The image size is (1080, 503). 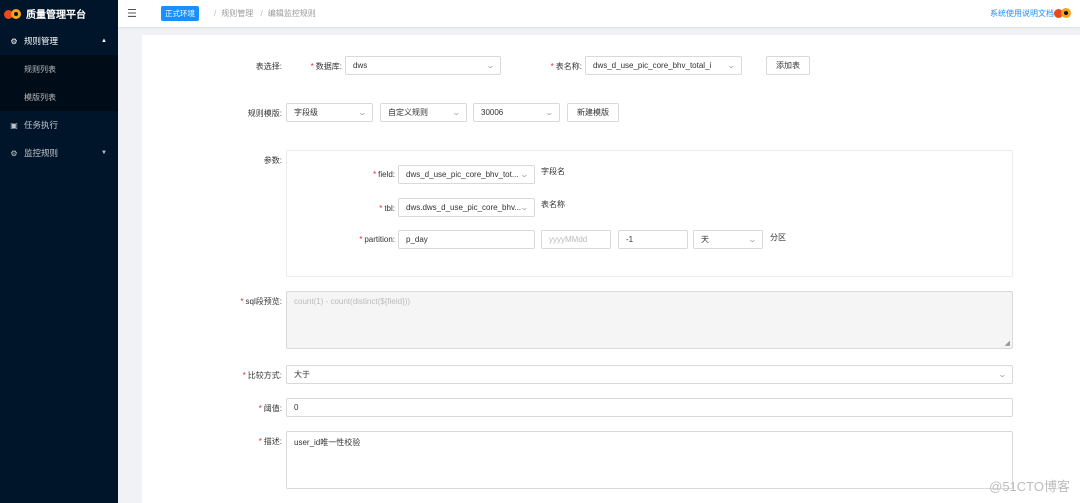 What do you see at coordinates (104, 153) in the screenshot?
I see `chevron-down-icon: ▼` at bounding box center [104, 153].